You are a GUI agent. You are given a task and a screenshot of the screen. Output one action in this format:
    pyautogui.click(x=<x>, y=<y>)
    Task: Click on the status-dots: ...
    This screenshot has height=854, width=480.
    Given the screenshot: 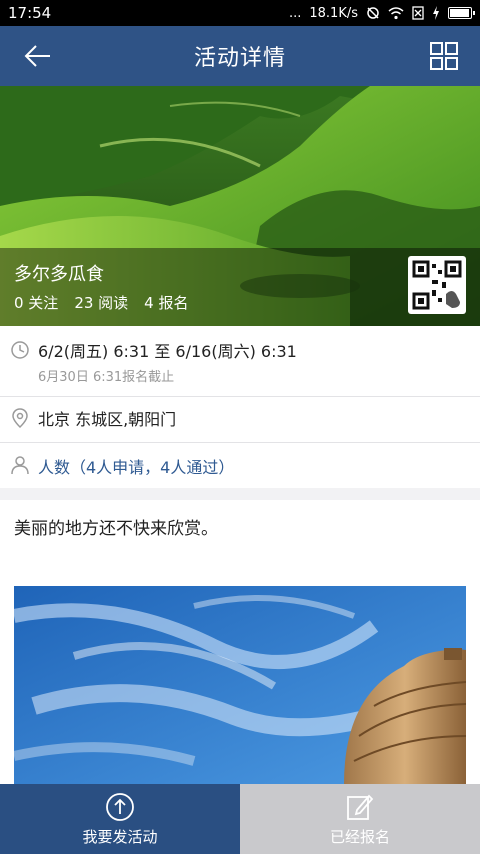 What is the action you would take?
    pyautogui.click(x=295, y=13)
    